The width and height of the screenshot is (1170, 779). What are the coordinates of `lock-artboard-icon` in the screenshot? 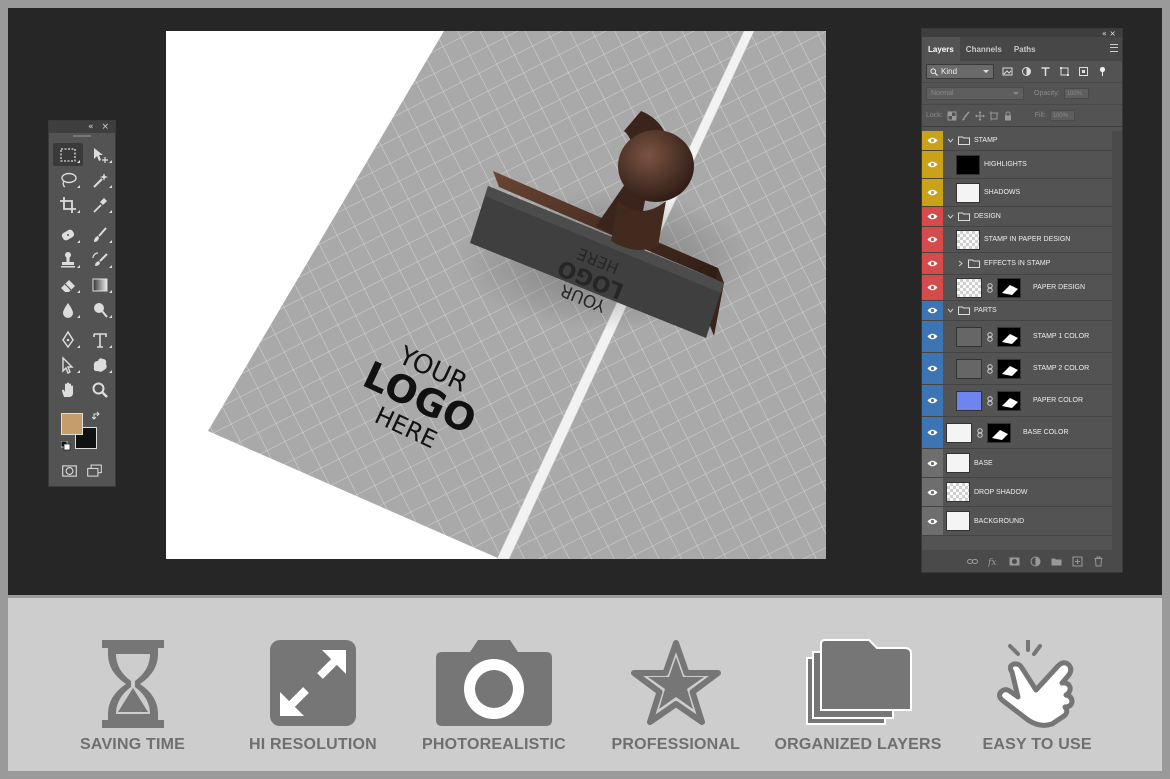 It's located at (993, 115).